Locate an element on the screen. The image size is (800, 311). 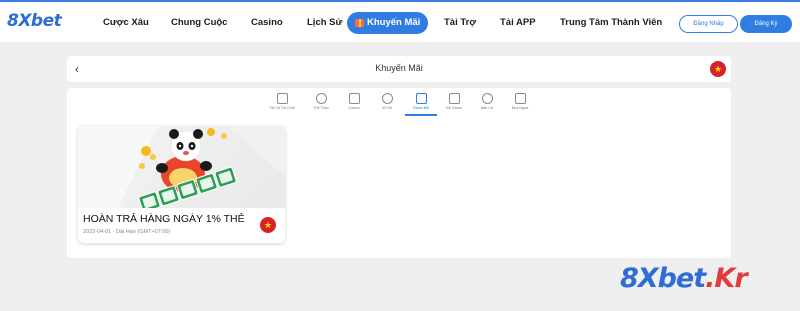
nav-casino: Casino is located at coordinates (267, 23).